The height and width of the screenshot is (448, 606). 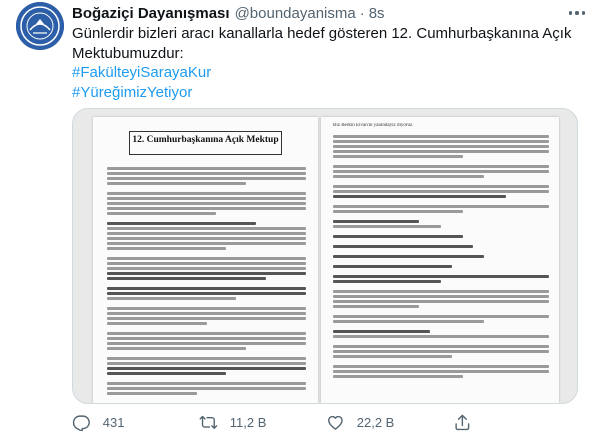 I want to click on retweet-button: 11,2 B, so click(x=232, y=422).